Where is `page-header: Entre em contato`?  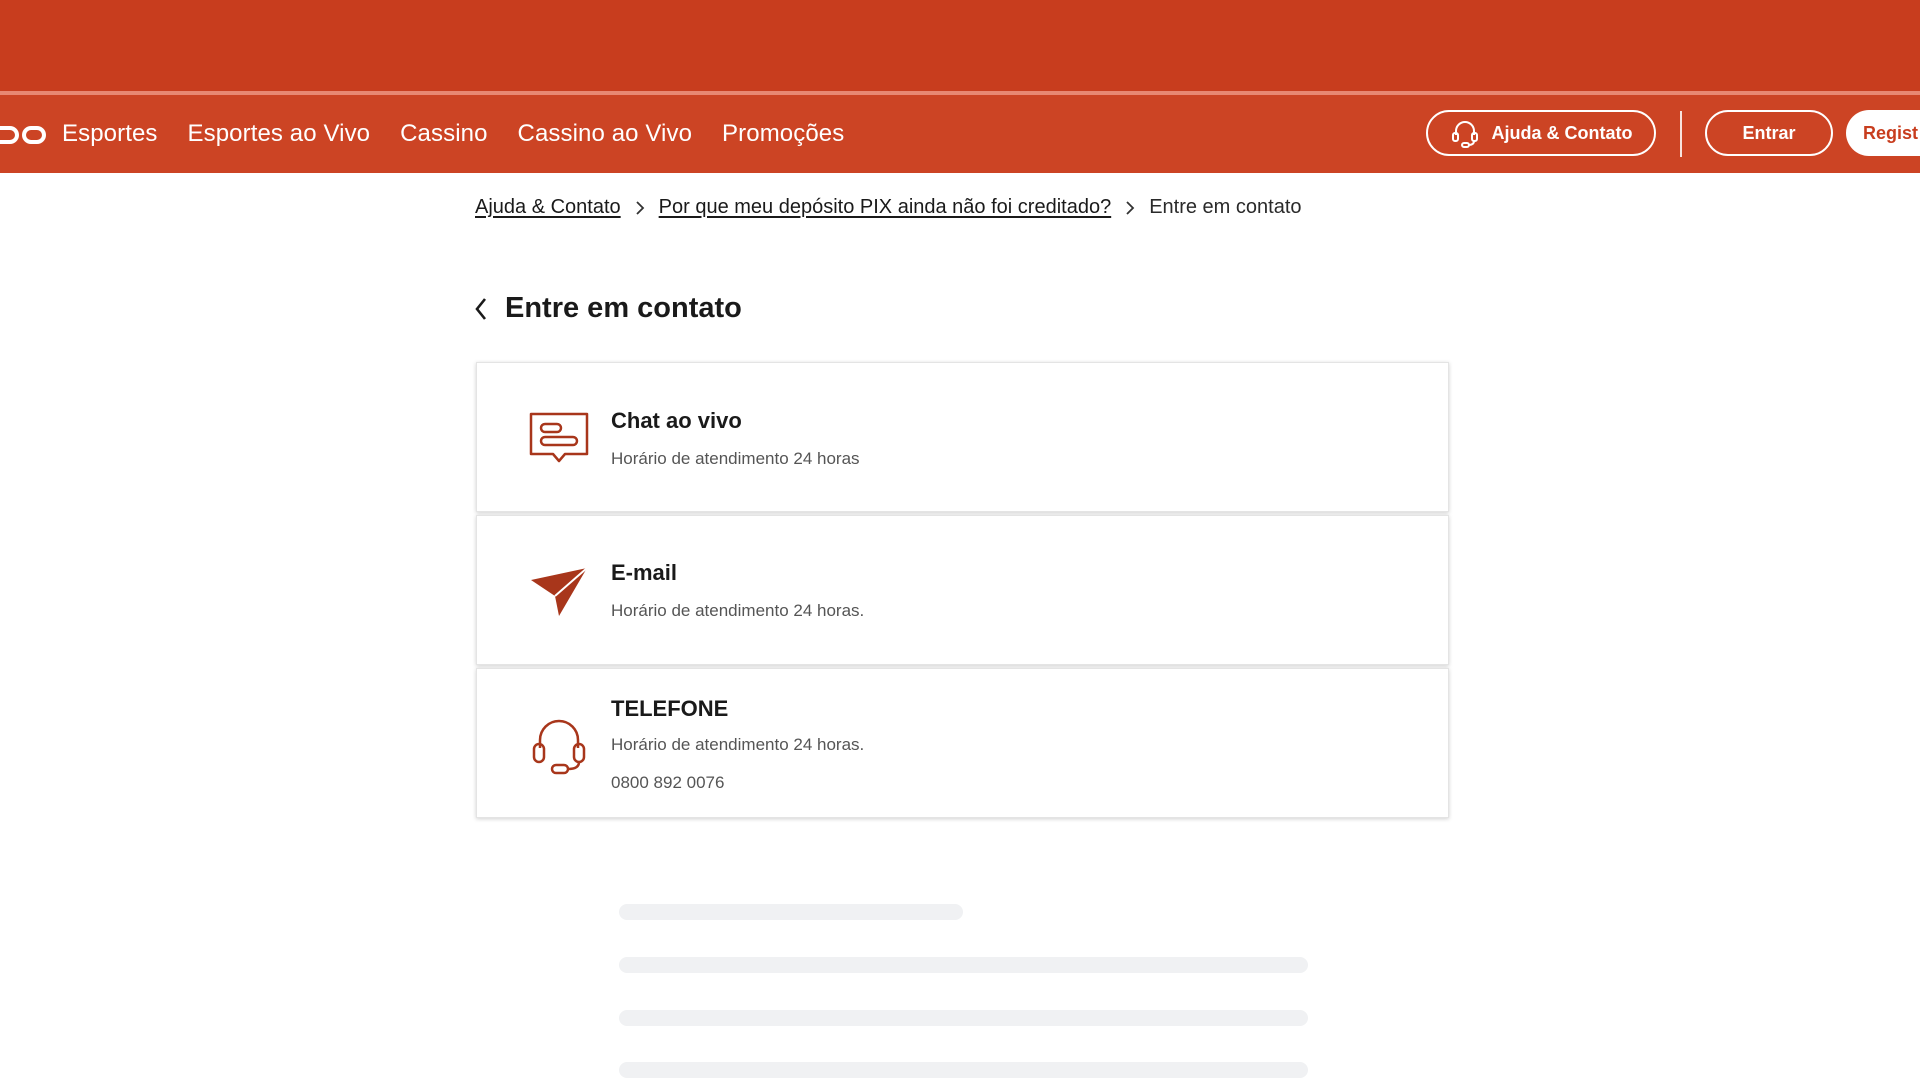
page-header: Entre em contato is located at coordinates (607, 308).